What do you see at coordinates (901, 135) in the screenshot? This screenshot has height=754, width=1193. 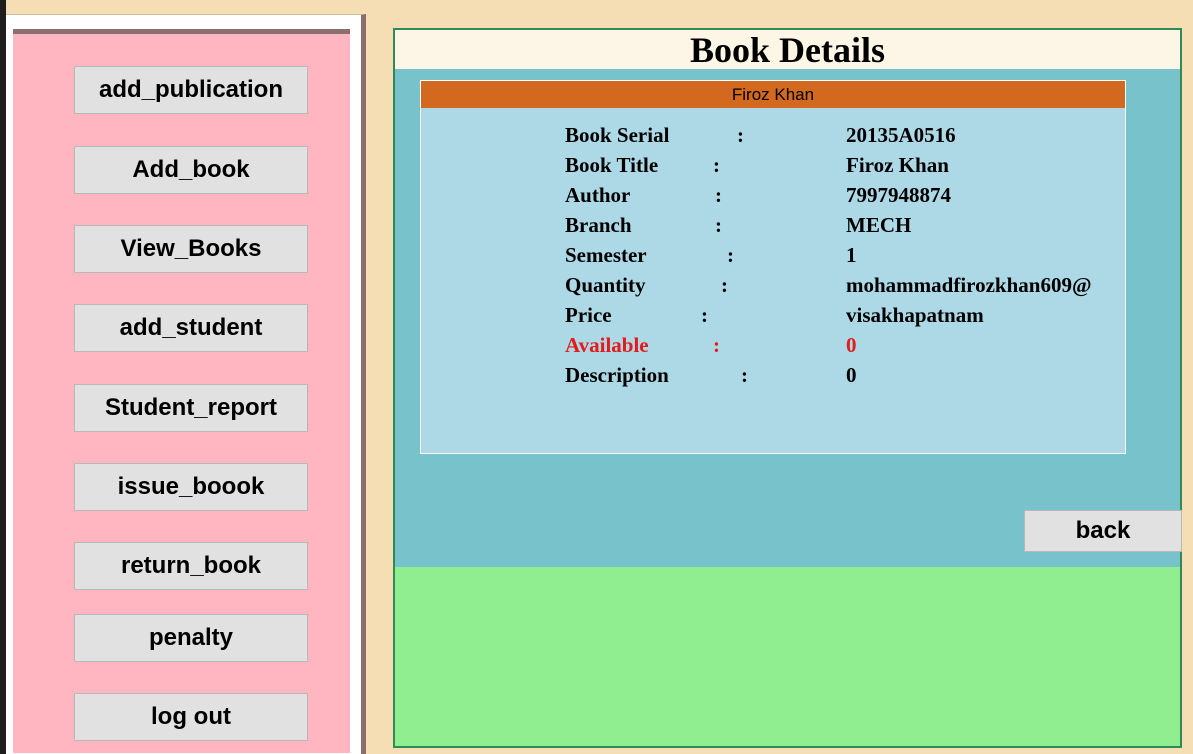 I see `detail-value: 20135A0516` at bounding box center [901, 135].